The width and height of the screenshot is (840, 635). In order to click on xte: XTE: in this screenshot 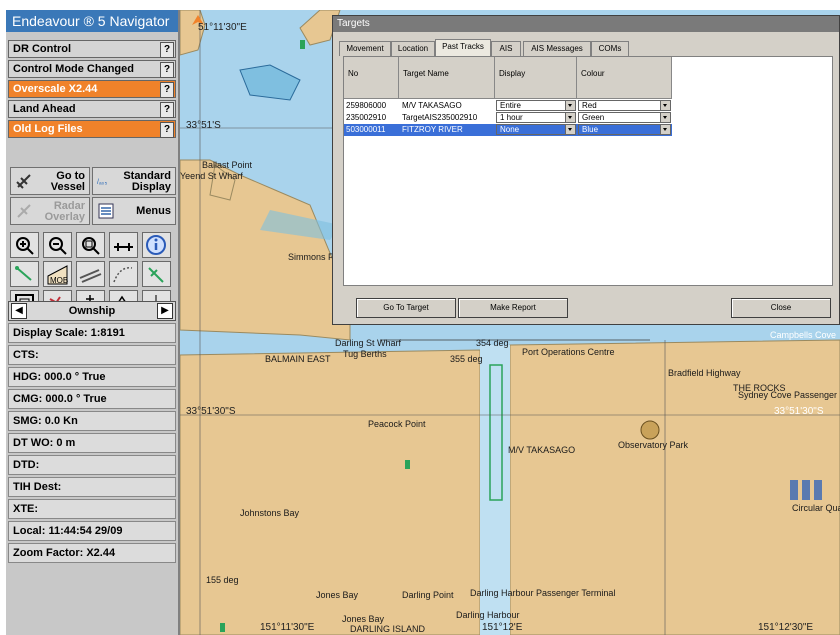, I will do `click(92, 509)`.